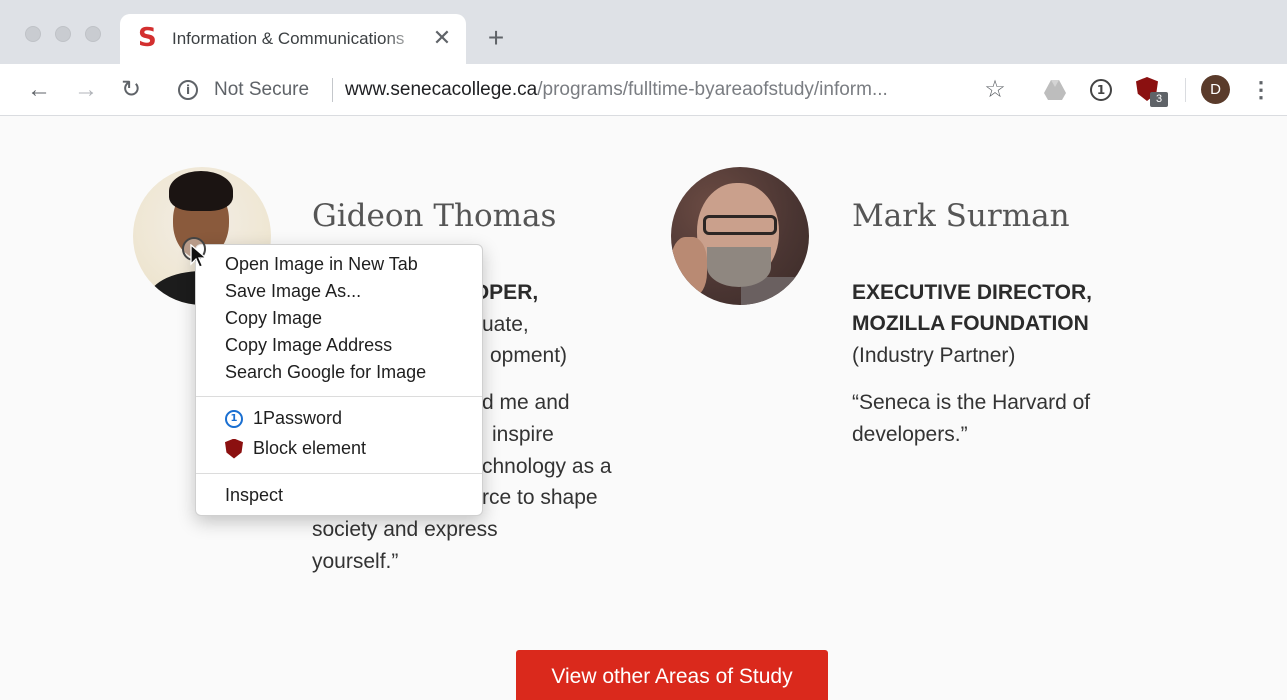 This screenshot has width=1287, height=700. What do you see at coordinates (689, 267) in the screenshot?
I see `photo-hand` at bounding box center [689, 267].